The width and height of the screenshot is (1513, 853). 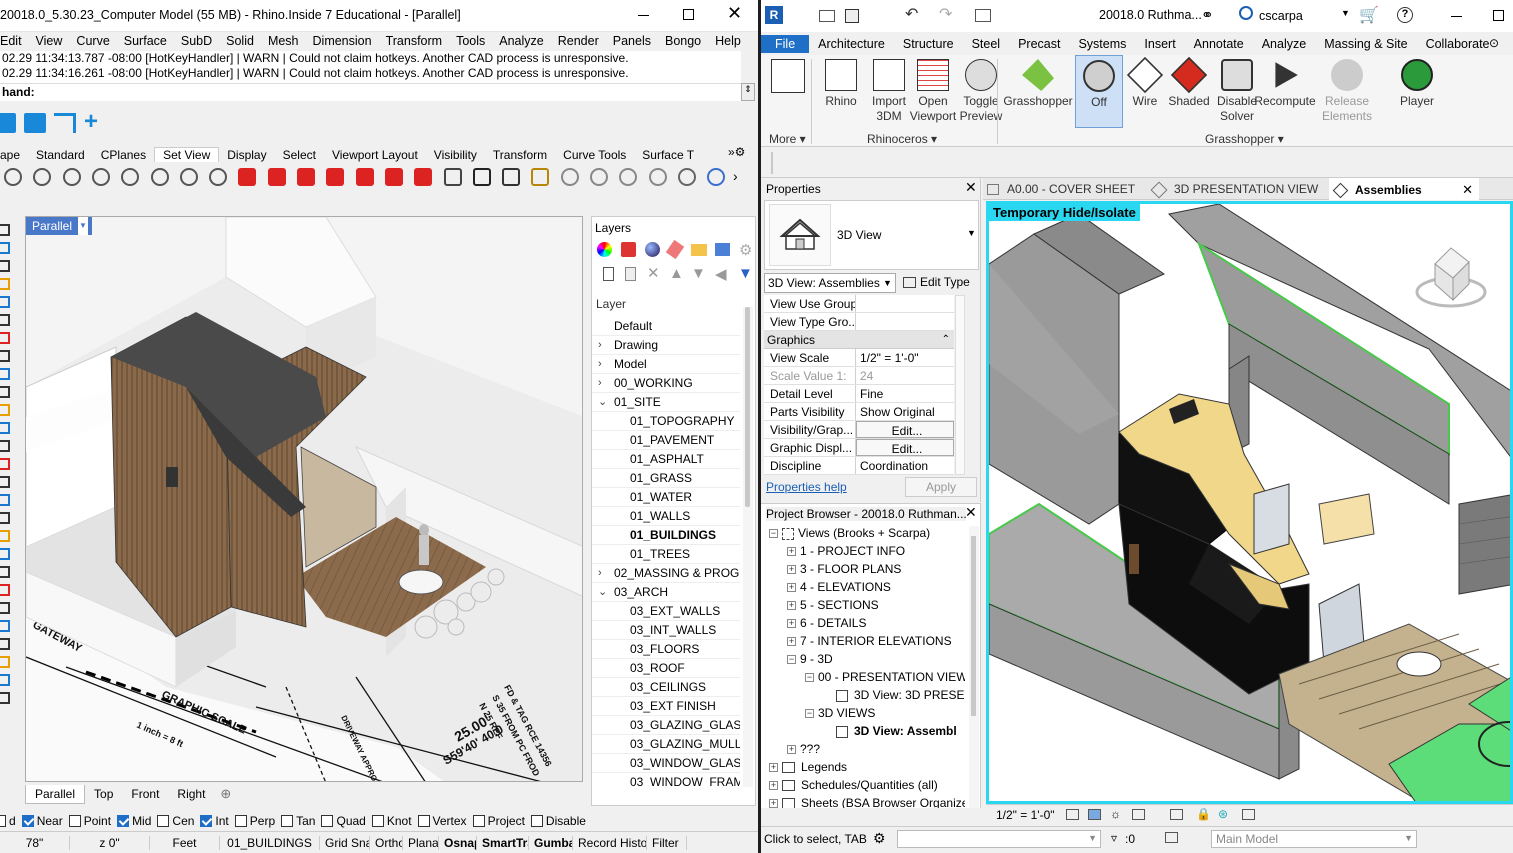 I want to click on toolbar-tab-transform: Transform, so click(x=520, y=155).